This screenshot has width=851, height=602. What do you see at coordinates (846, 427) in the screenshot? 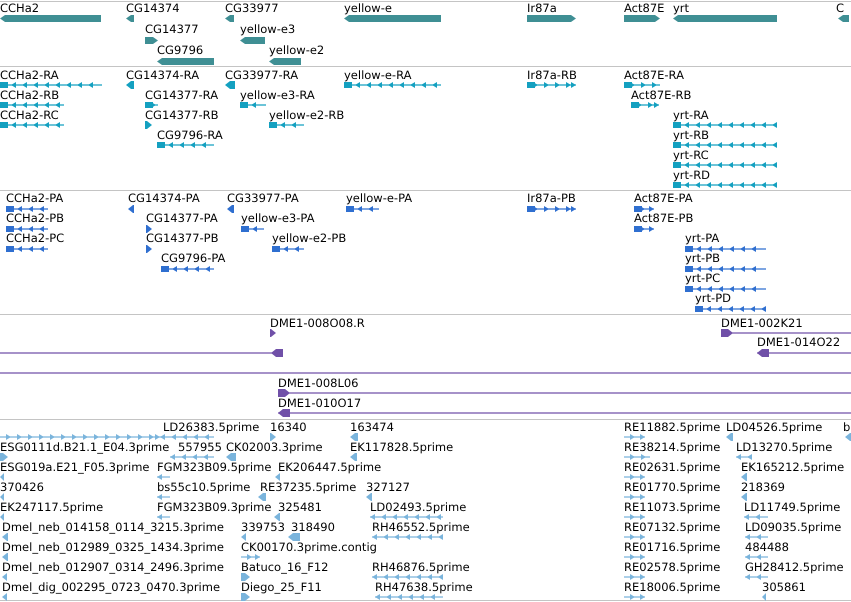
I see `feature-label: b` at bounding box center [846, 427].